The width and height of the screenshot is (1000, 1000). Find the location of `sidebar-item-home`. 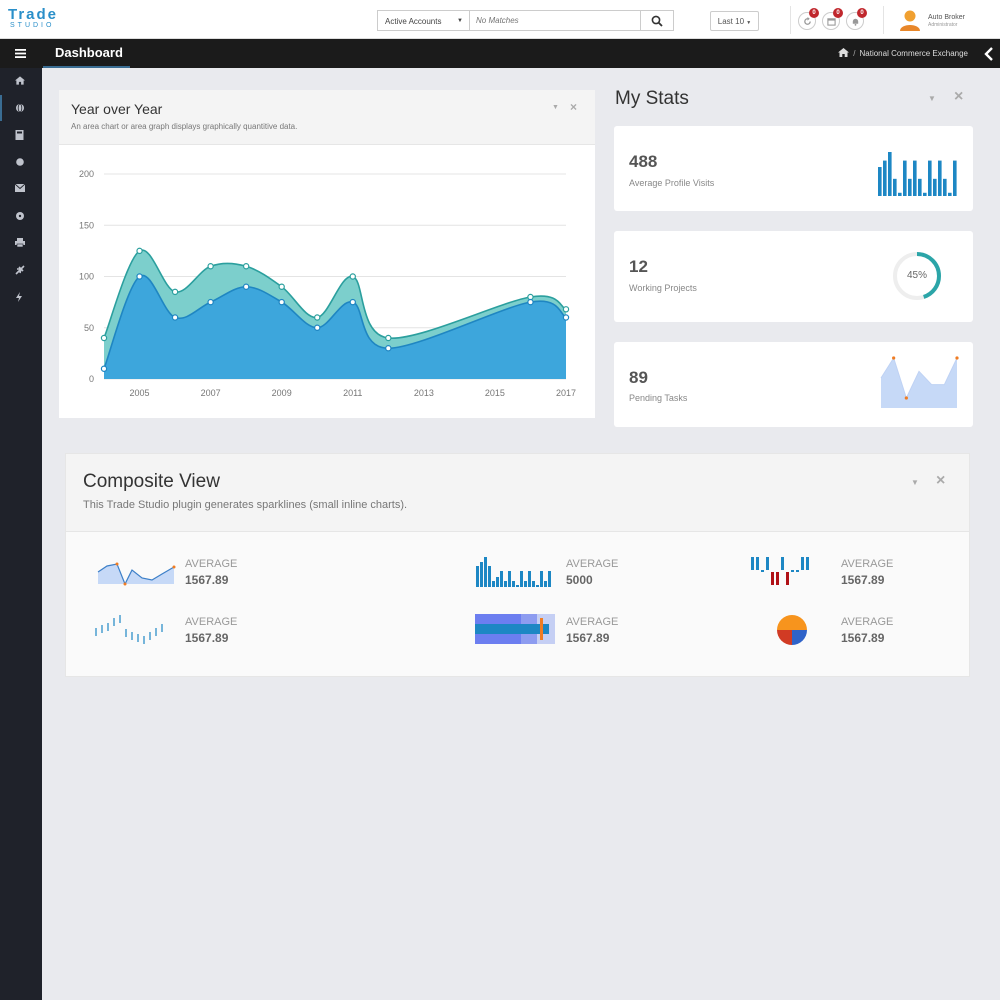

sidebar-item-home is located at coordinates (21, 81).